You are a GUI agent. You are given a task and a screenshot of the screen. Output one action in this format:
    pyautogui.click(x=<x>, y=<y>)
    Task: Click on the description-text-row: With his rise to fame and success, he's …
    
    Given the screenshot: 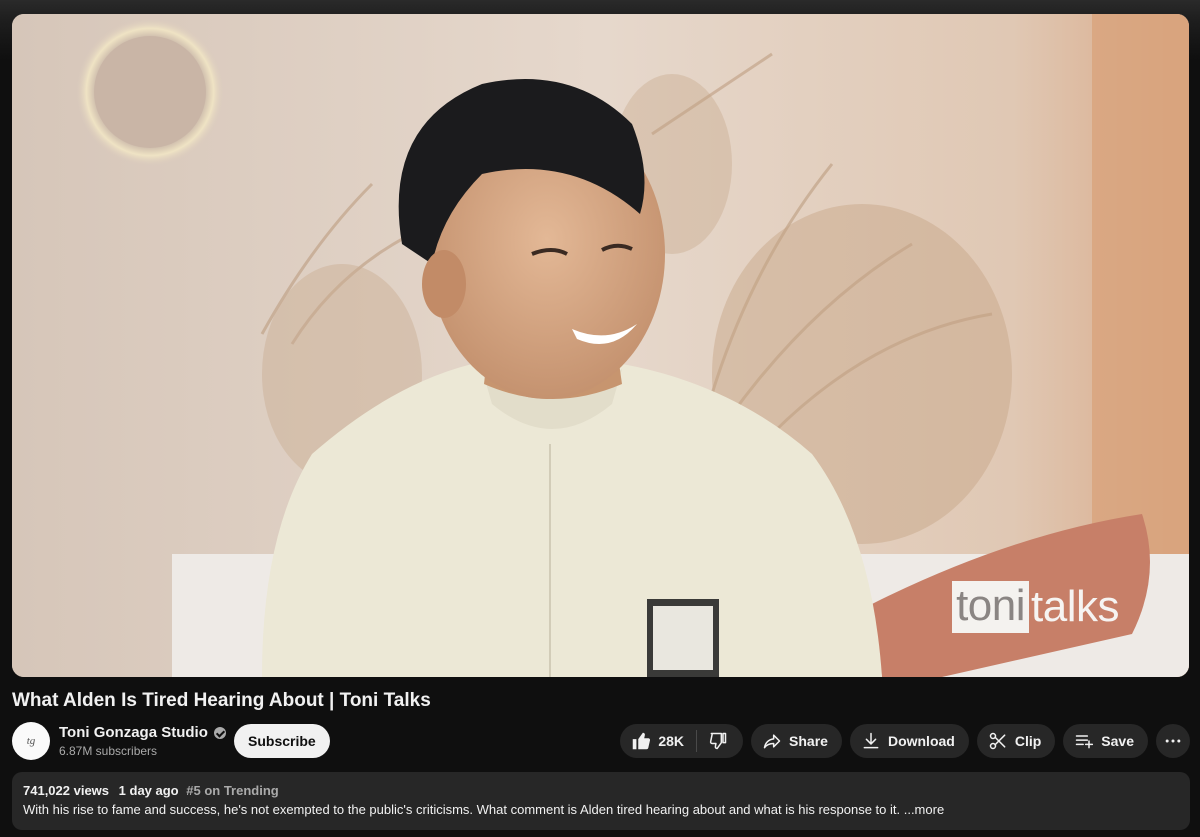 What is the action you would take?
    pyautogui.click(x=601, y=809)
    